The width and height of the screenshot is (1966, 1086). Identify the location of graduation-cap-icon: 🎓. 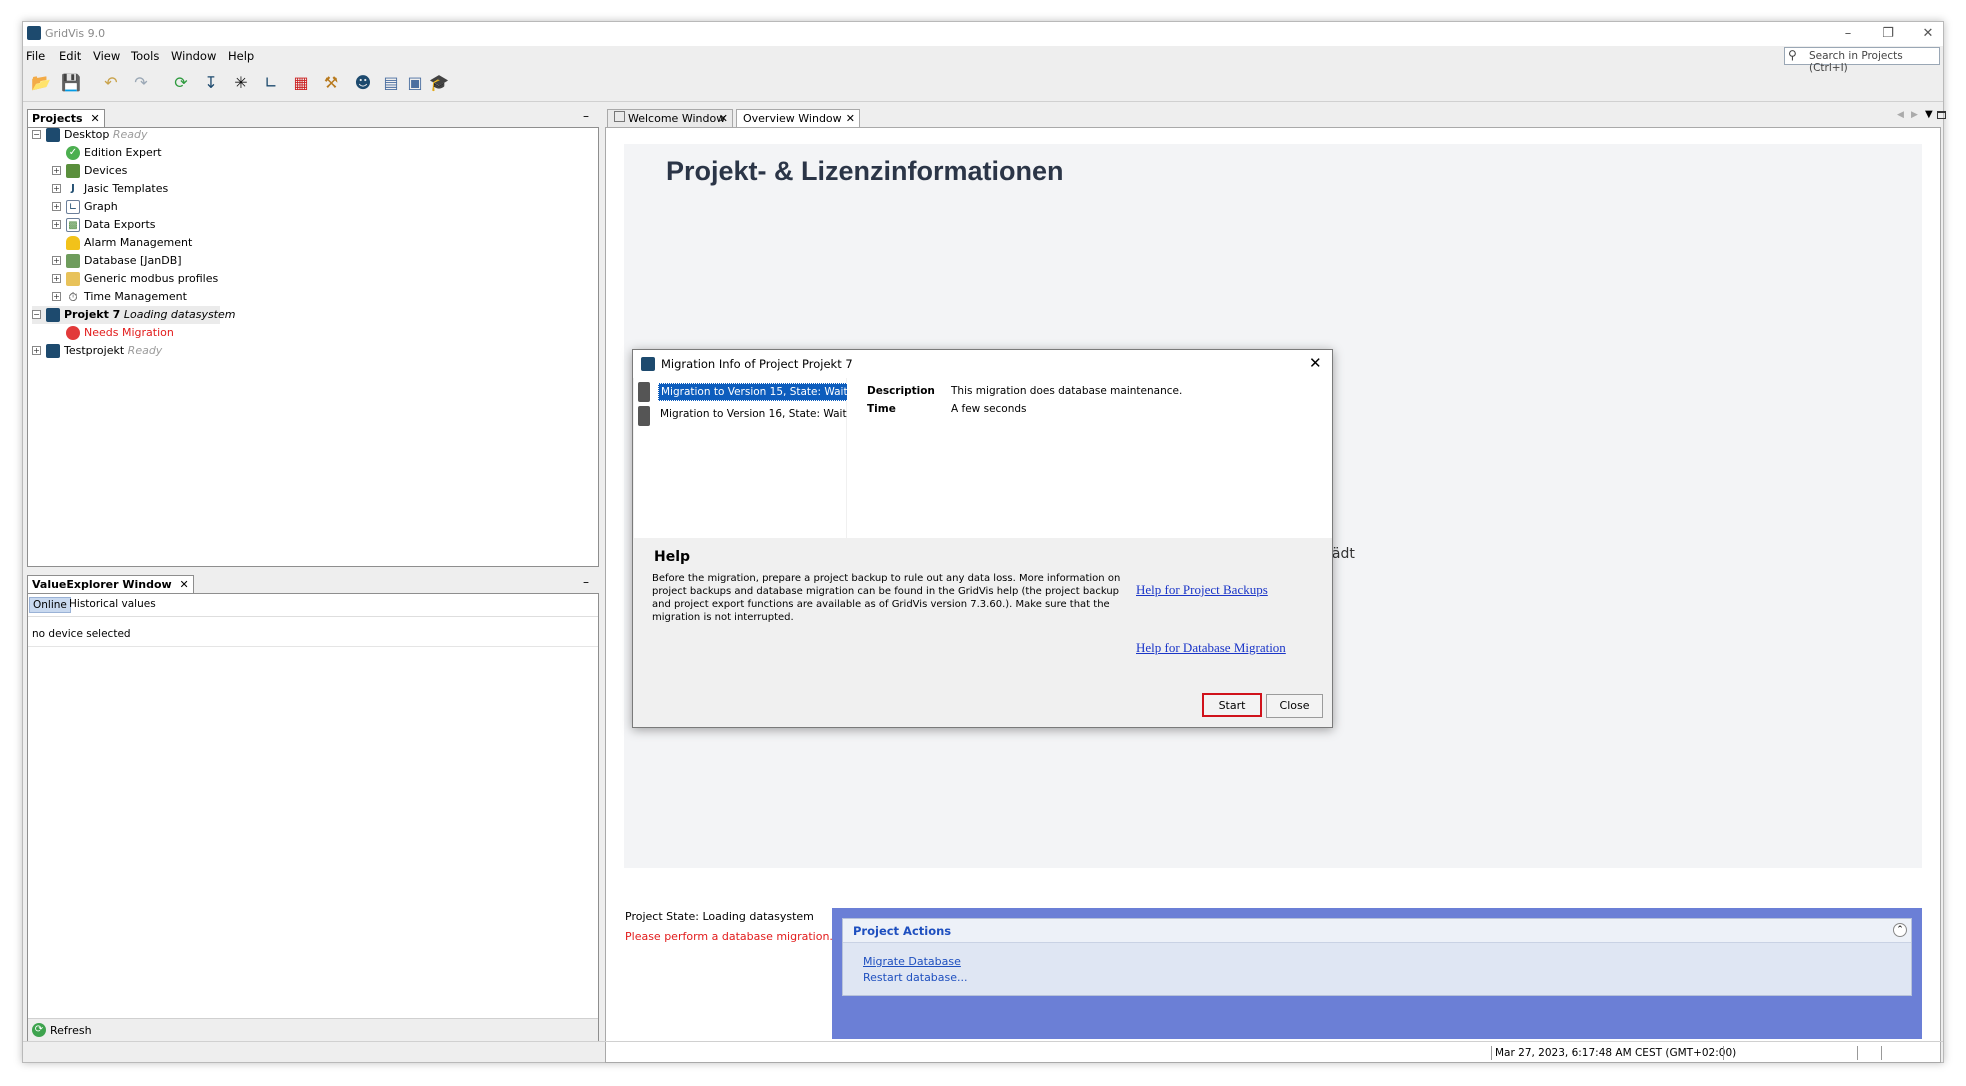
(439, 83).